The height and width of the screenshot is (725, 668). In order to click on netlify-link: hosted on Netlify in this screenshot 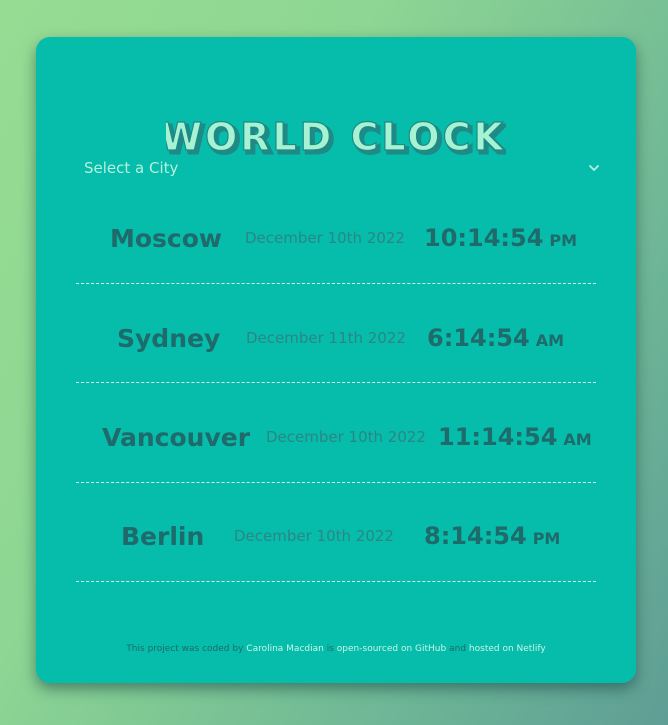, I will do `click(507, 649)`.